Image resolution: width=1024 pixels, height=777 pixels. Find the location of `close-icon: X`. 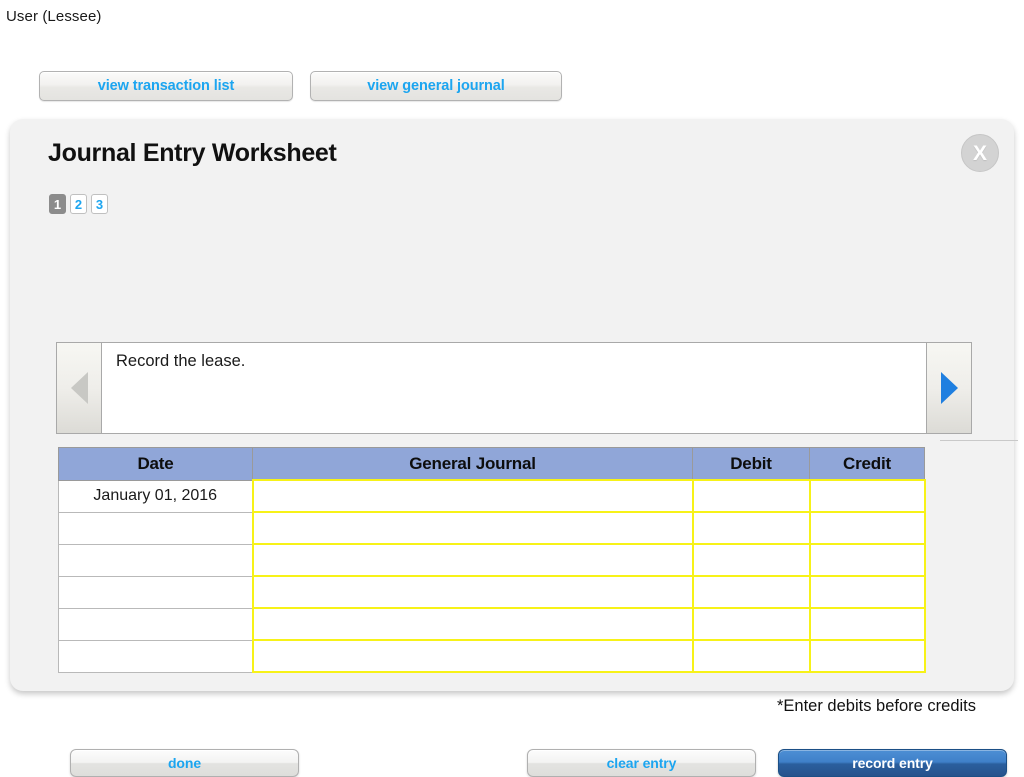

close-icon: X is located at coordinates (980, 153).